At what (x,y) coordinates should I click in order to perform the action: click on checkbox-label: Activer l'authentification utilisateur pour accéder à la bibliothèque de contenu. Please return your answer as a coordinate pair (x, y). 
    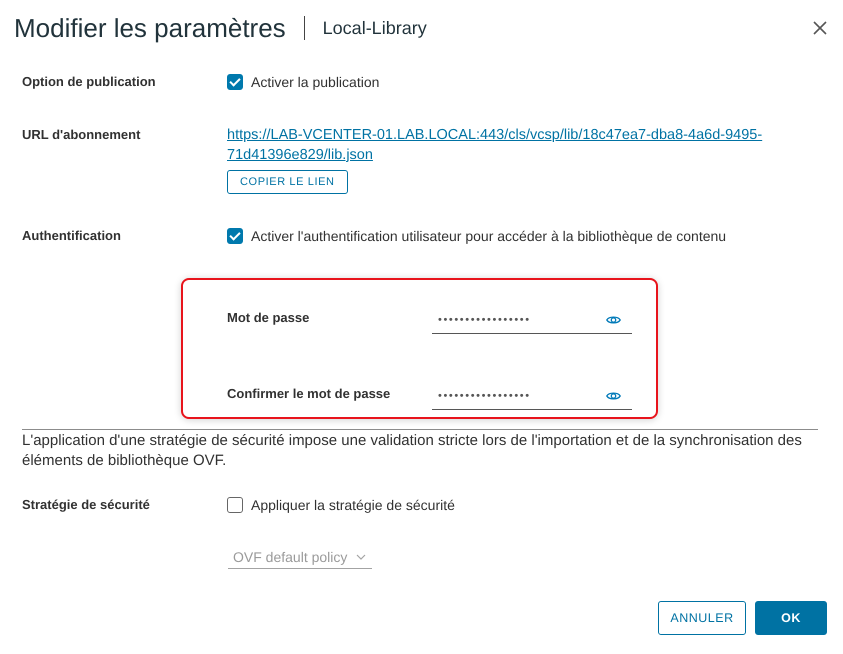
    Looking at the image, I should click on (488, 236).